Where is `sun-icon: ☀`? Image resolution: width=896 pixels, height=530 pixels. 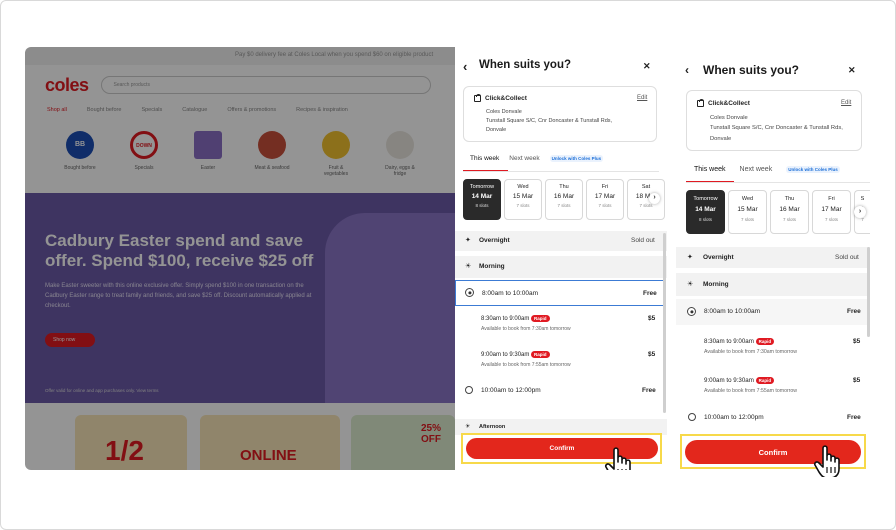 sun-icon: ☀ is located at coordinates (468, 427).